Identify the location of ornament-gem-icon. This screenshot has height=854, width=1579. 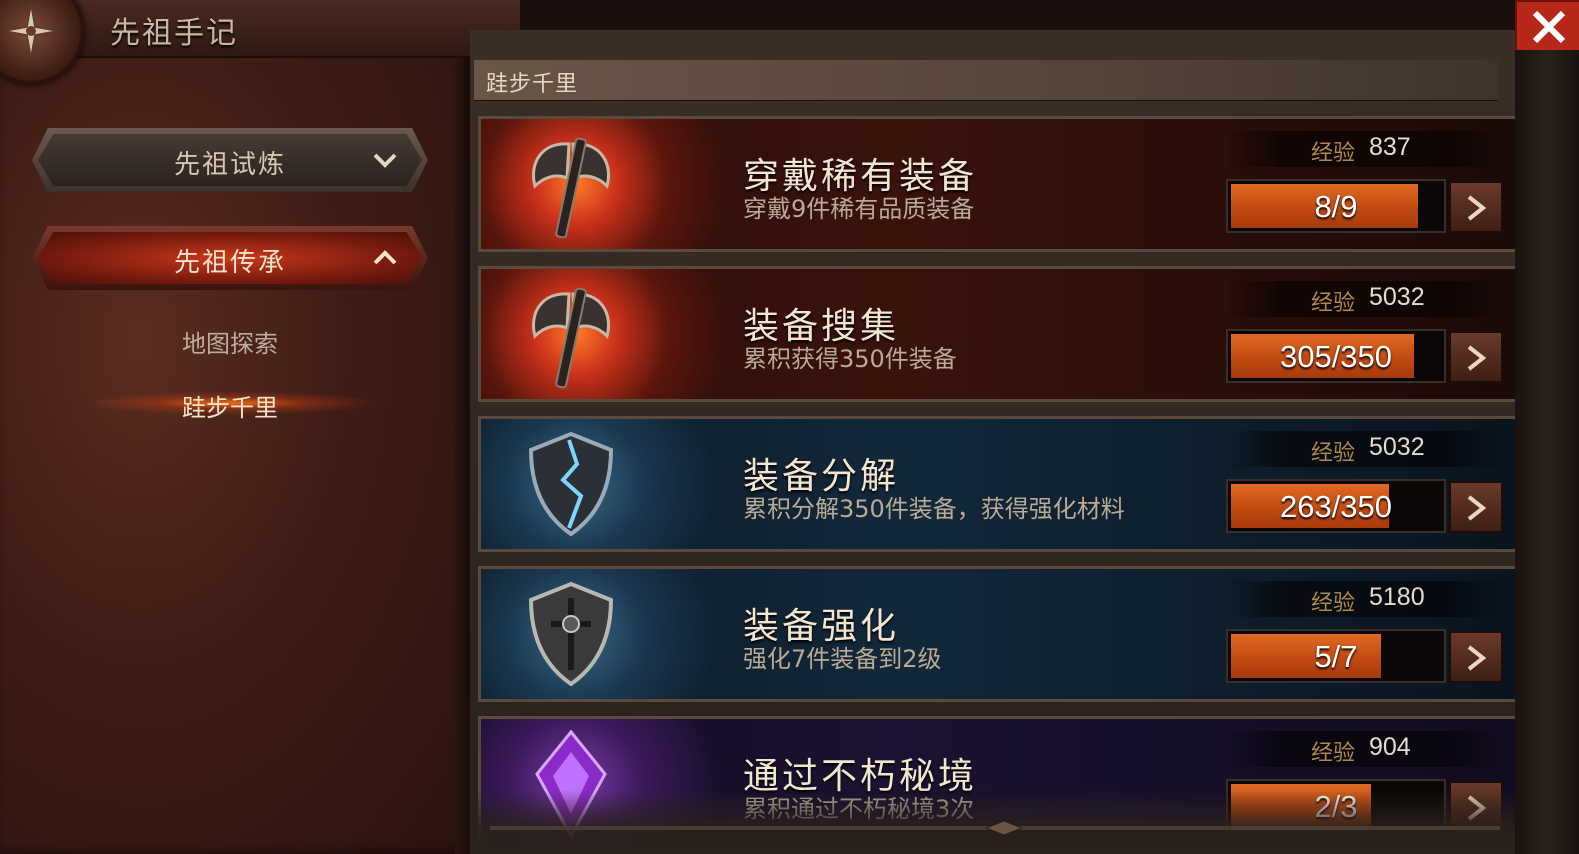
(1004, 828).